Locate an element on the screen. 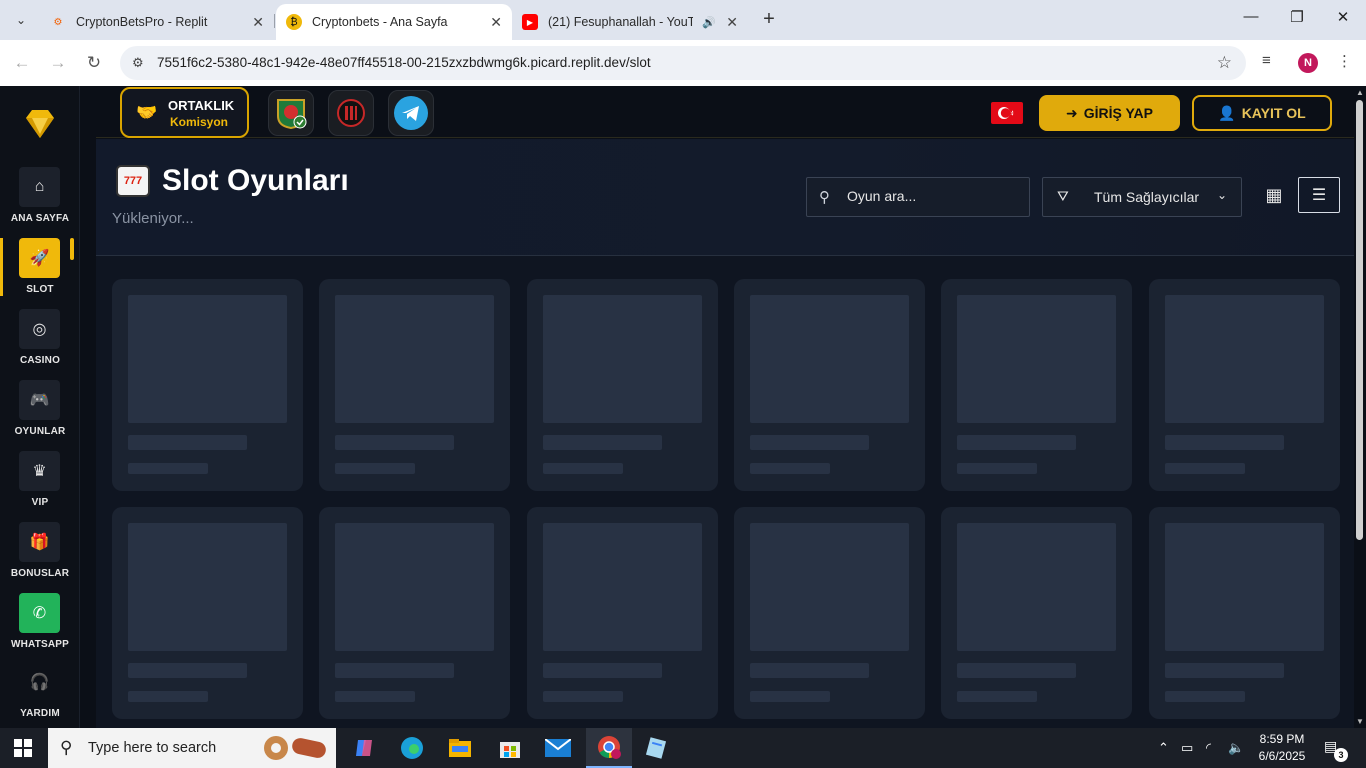  register-button: 👤 KAYIT OL is located at coordinates (1262, 113).